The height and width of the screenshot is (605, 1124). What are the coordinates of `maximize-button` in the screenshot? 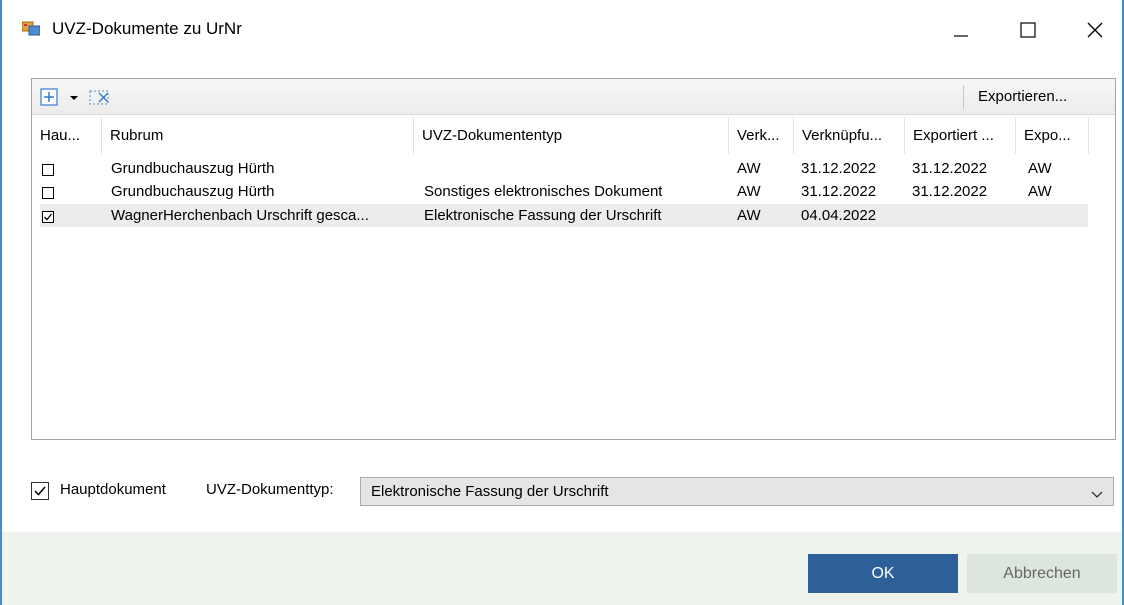 It's located at (1028, 30).